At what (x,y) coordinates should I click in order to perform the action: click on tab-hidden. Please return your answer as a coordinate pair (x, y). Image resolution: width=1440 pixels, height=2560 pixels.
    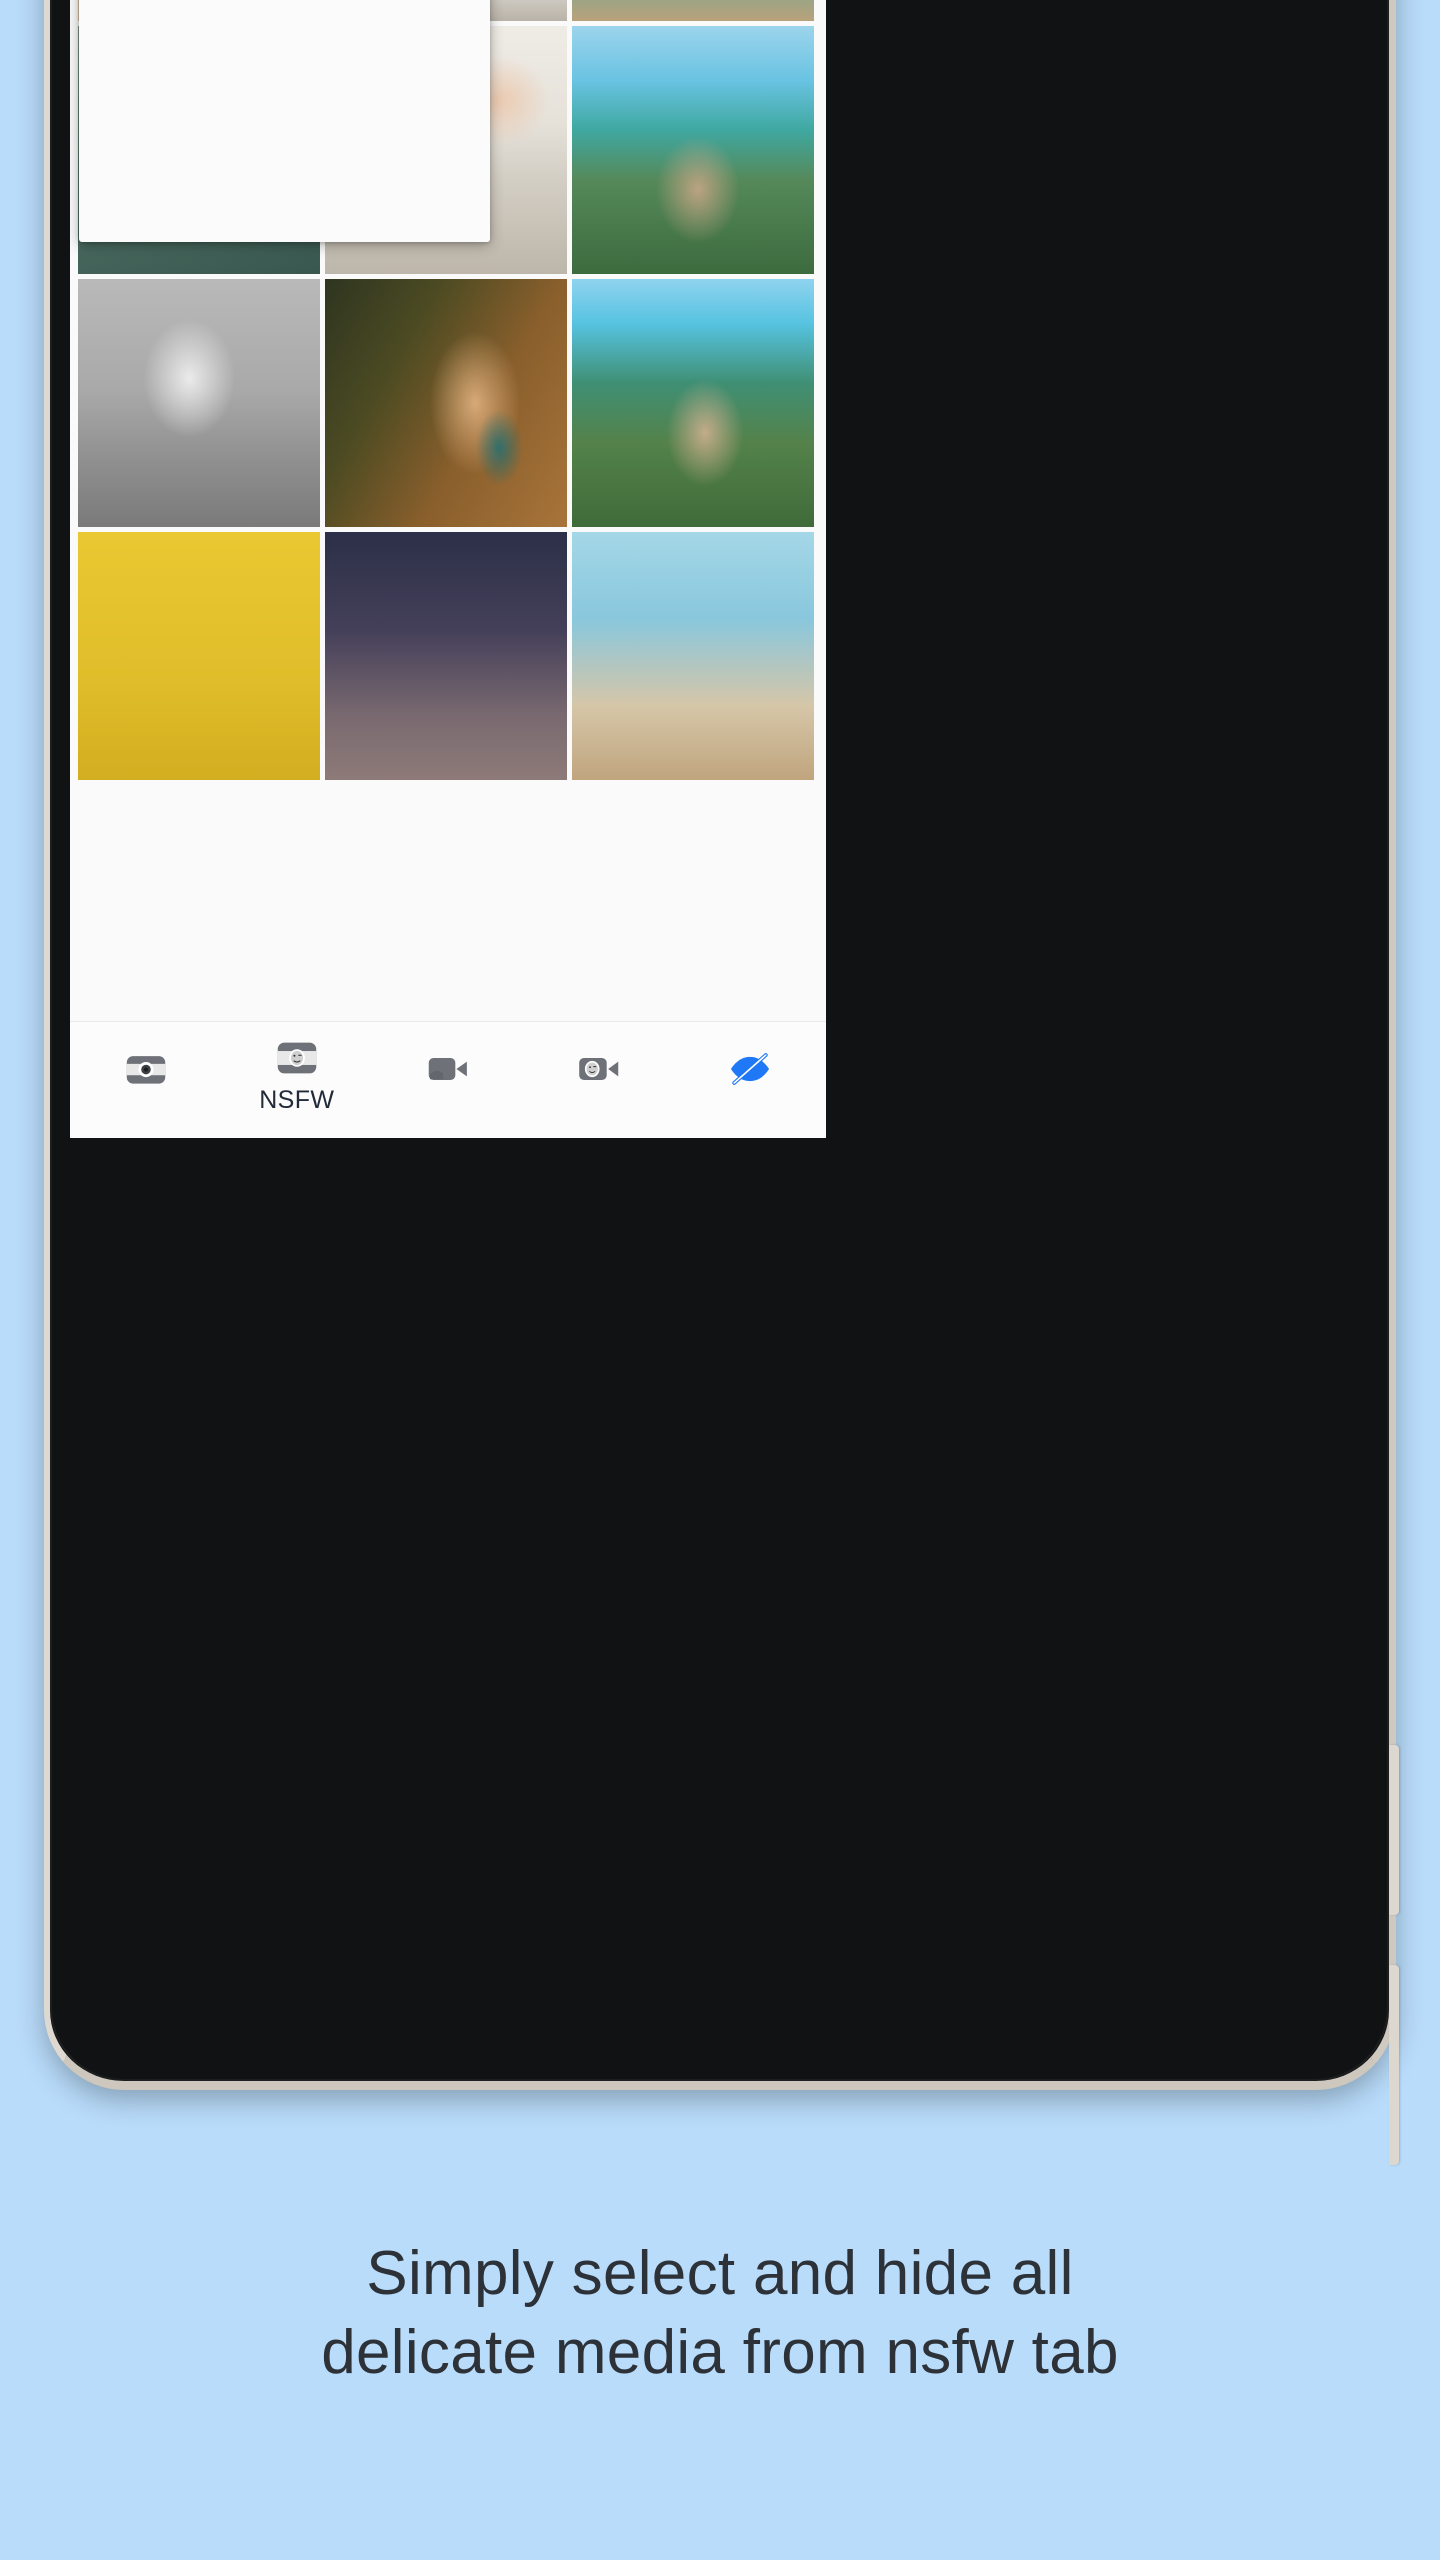
    Looking at the image, I should click on (750, 1080).